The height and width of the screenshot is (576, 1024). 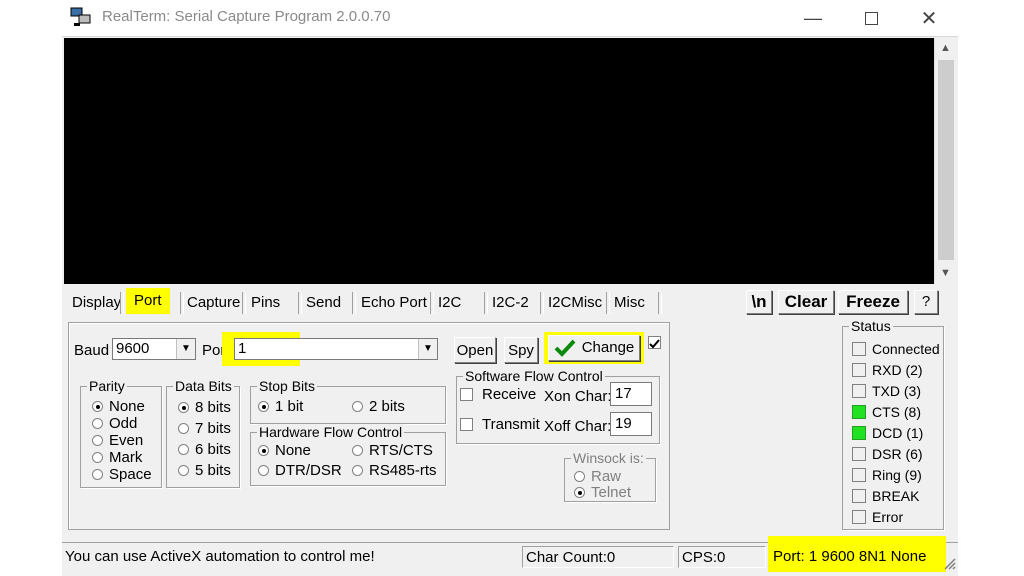 I want to click on baud-label: Baud, so click(x=92, y=350).